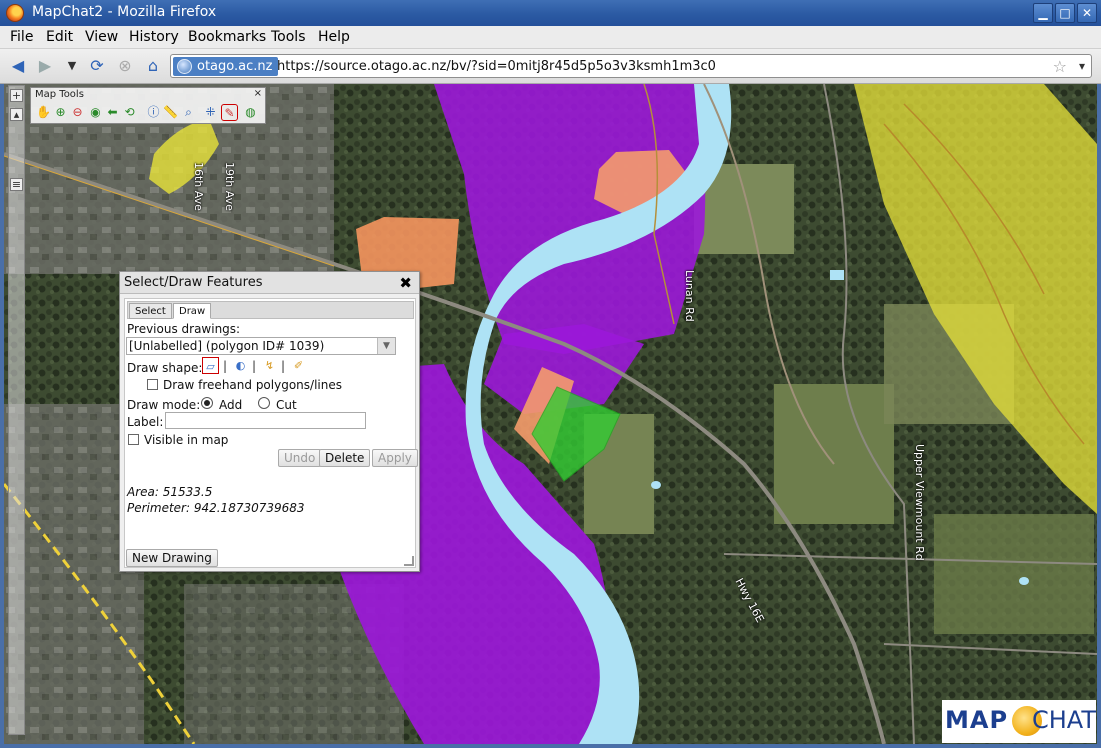  What do you see at coordinates (145, 422) in the screenshot?
I see `label-field-label: Label:` at bounding box center [145, 422].